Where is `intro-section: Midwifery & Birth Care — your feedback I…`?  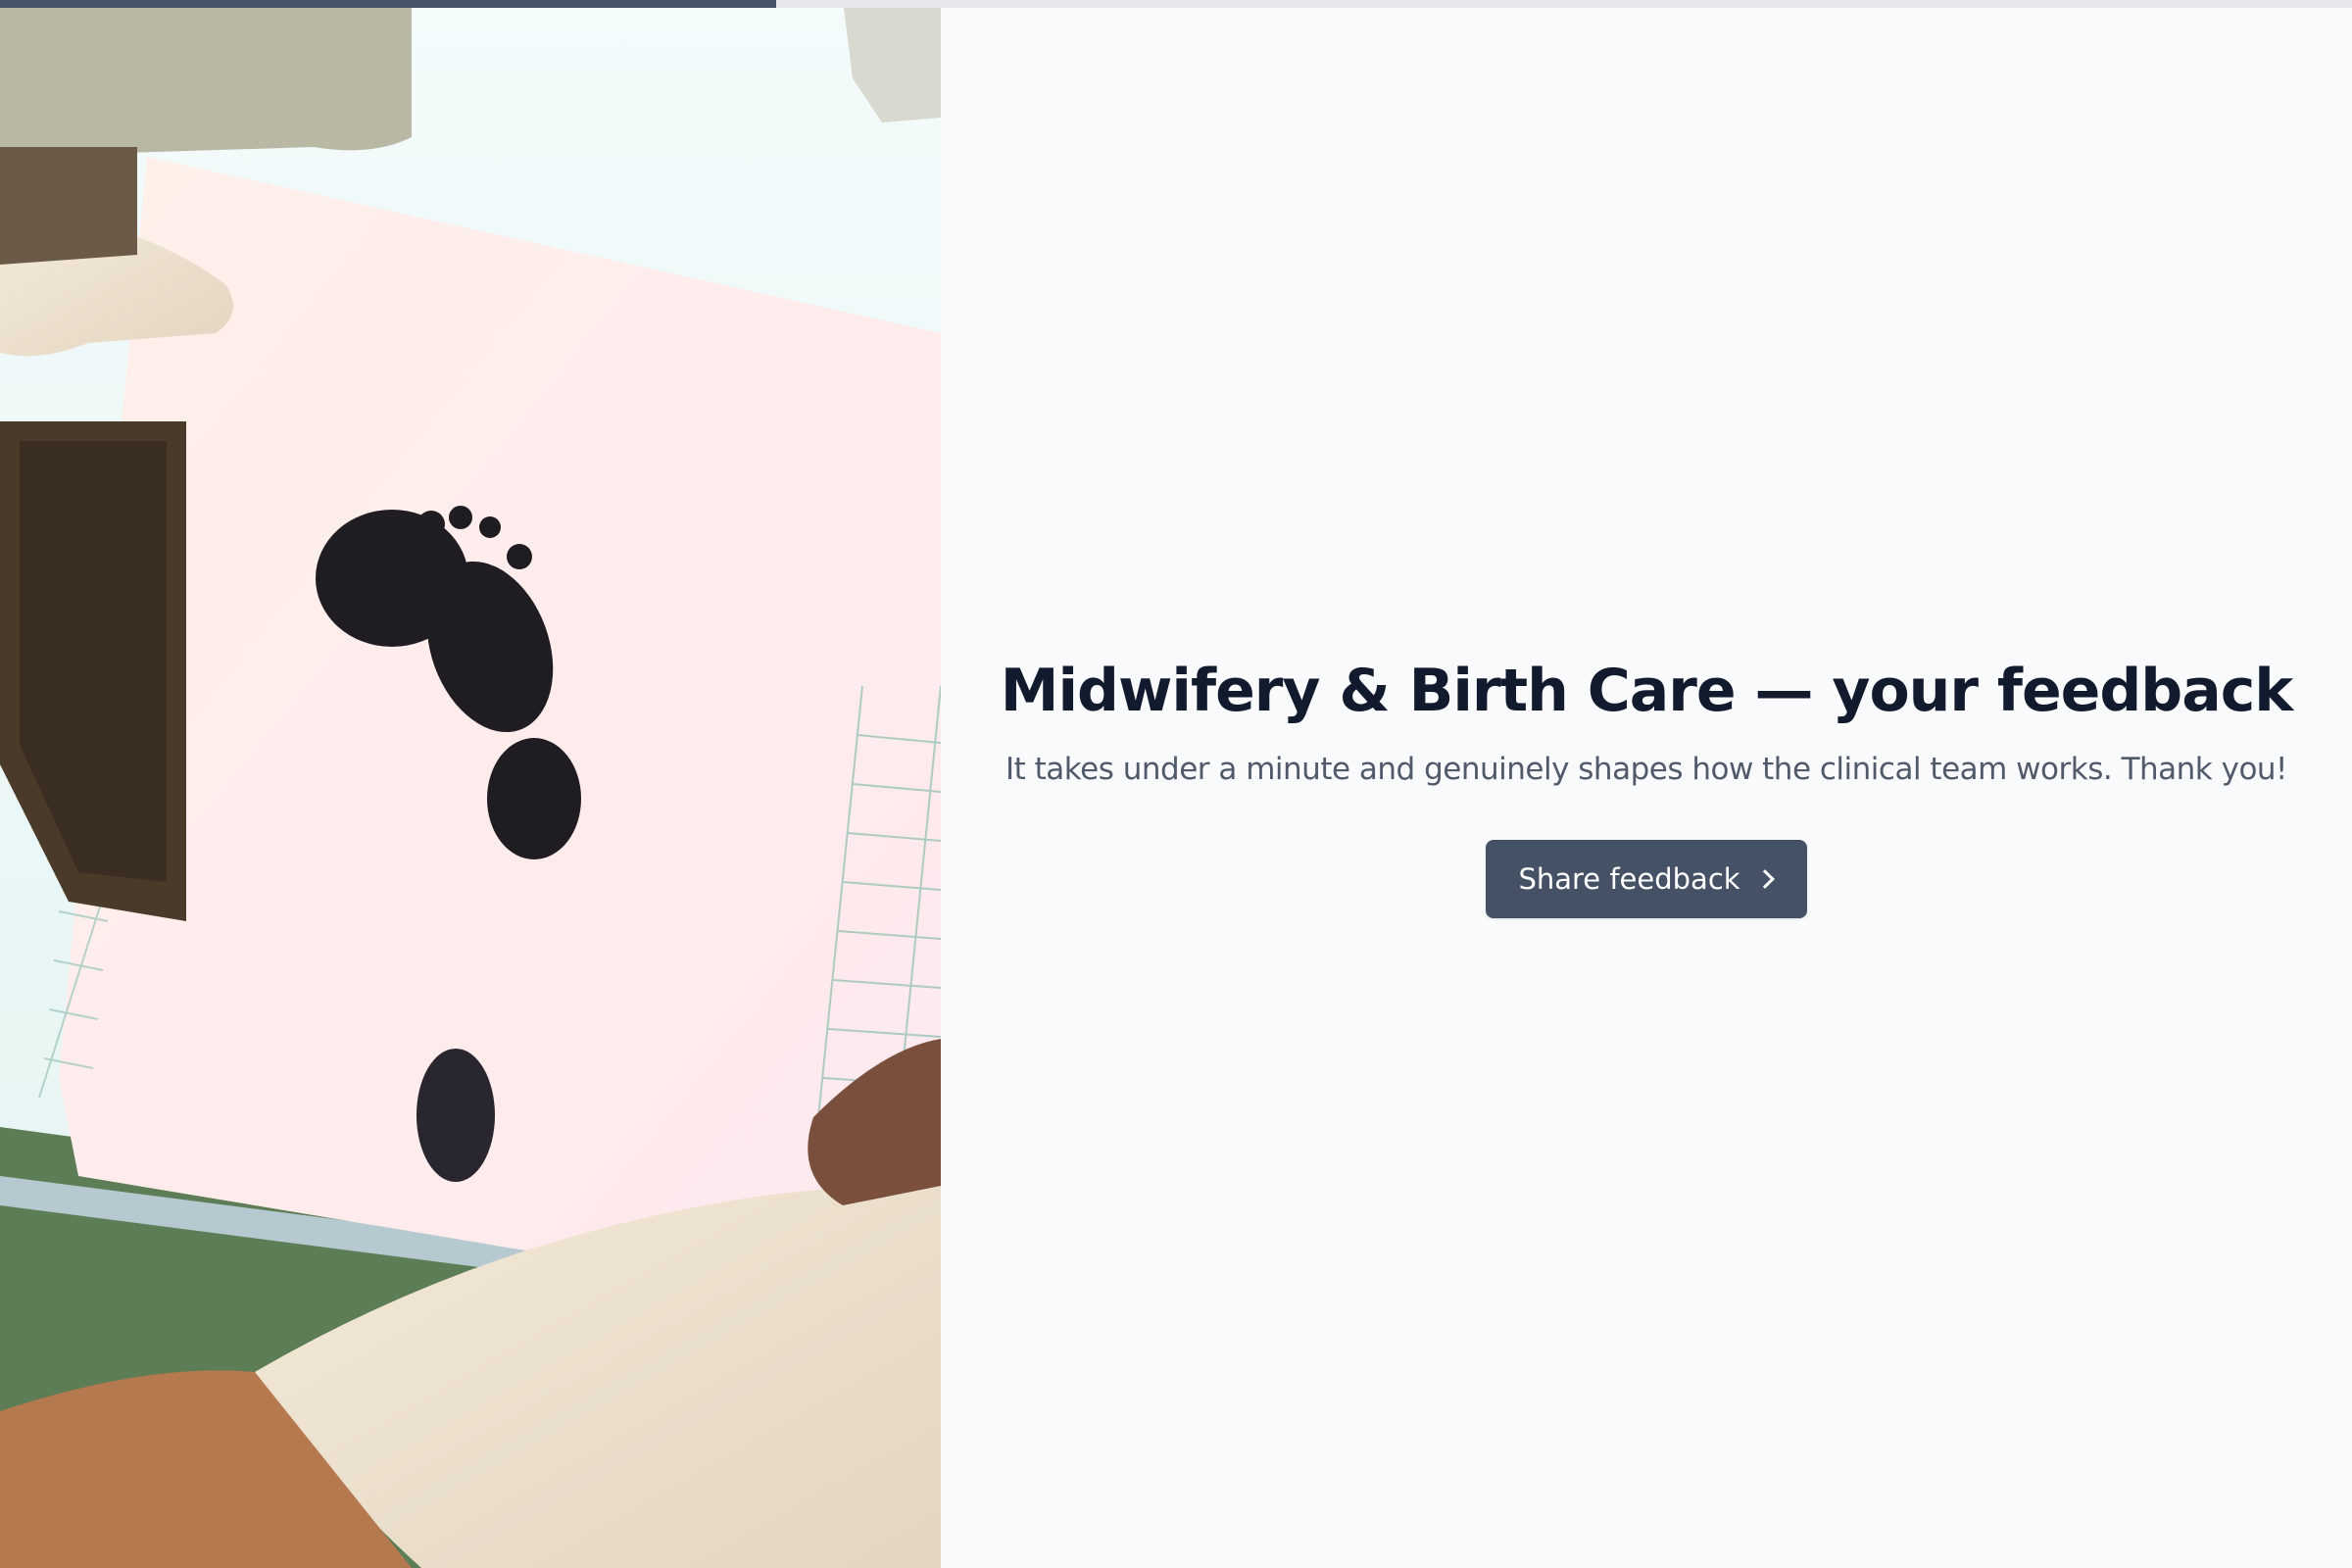
intro-section: Midwifery & Birth Care — your feedback I… is located at coordinates (1646, 785).